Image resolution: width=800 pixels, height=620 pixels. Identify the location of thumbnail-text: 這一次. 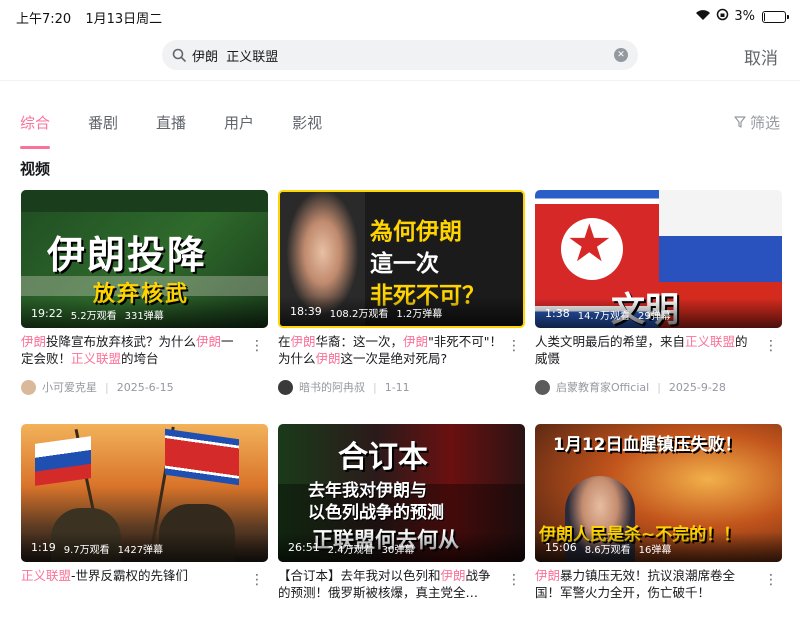
(404, 264).